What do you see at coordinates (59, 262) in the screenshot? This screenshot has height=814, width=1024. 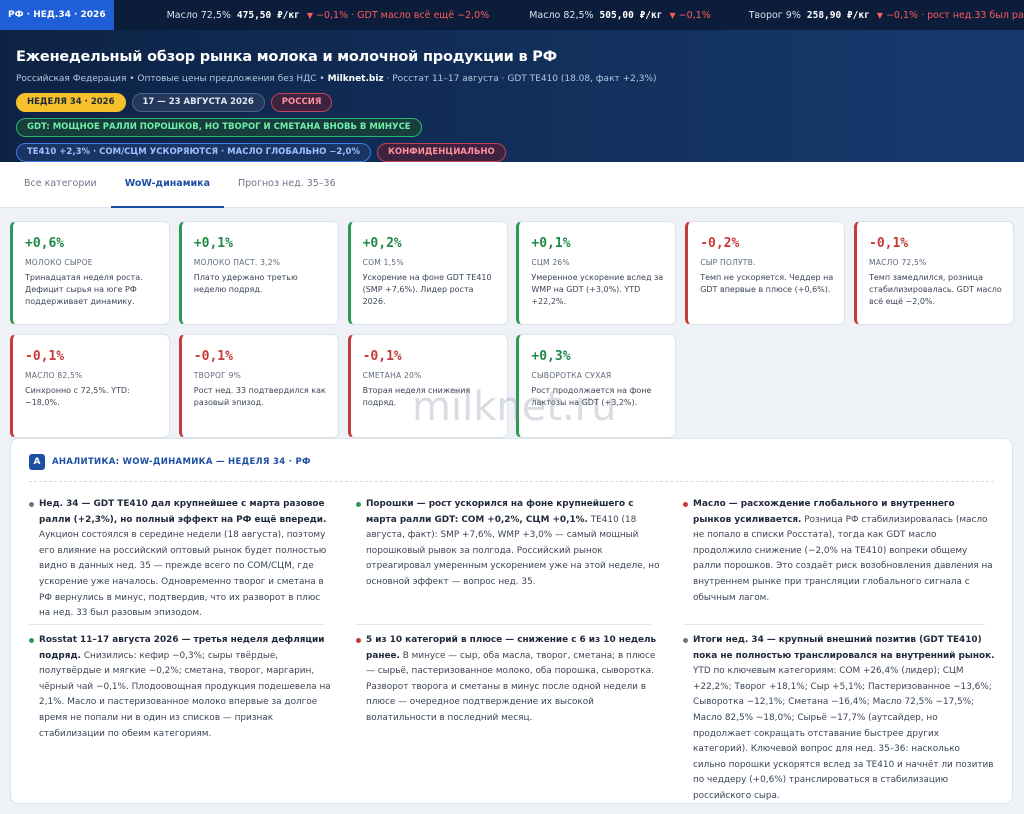 I see `card-category-name: Молоко сырое` at bounding box center [59, 262].